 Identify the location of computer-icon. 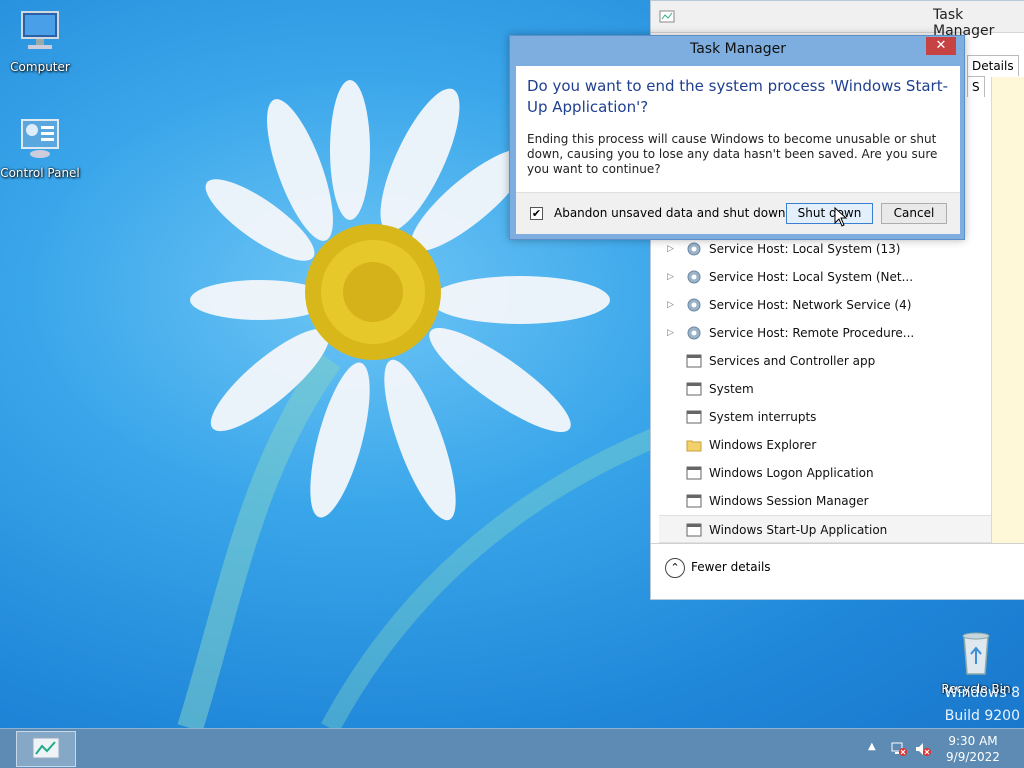
(40, 30).